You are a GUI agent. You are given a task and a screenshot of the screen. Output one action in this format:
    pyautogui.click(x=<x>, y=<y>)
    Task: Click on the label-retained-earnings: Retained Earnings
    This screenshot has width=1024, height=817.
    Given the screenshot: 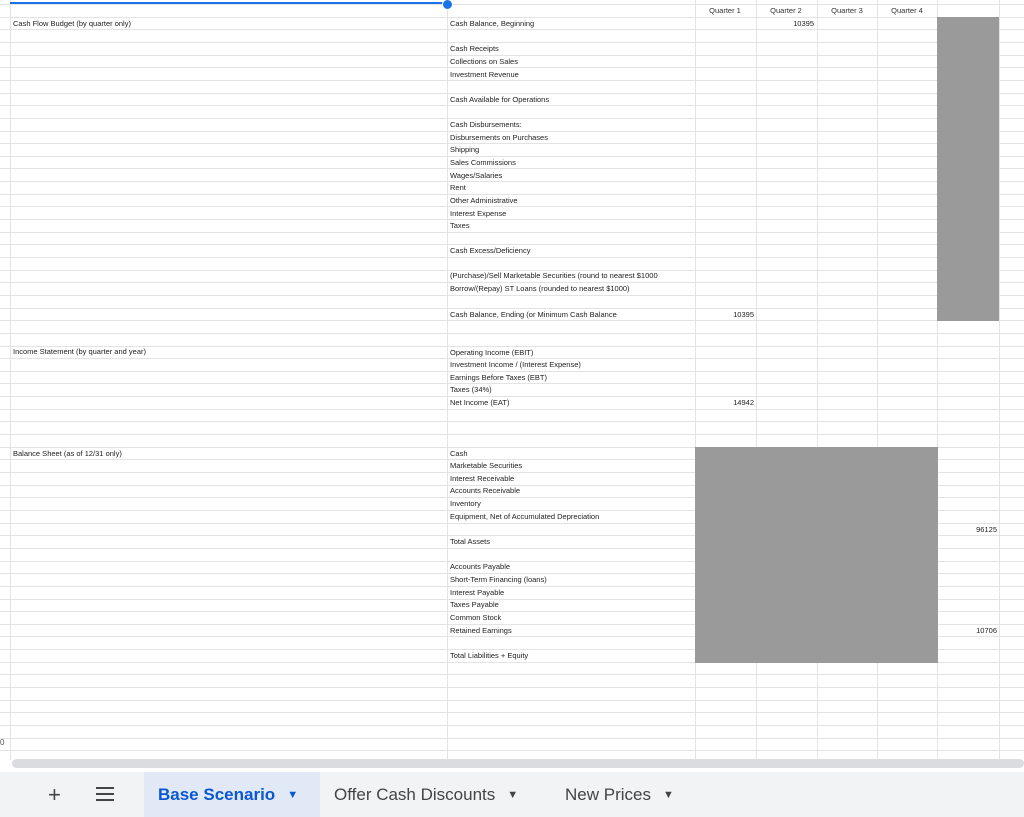 What is the action you would take?
    pyautogui.click(x=481, y=630)
    